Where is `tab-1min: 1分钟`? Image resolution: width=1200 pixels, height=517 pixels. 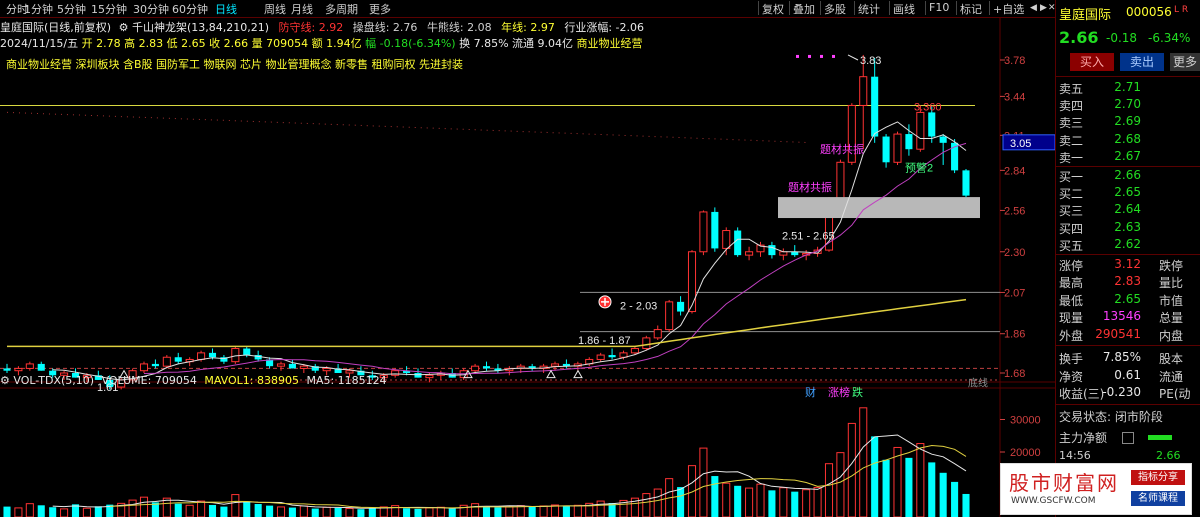
tab-1min: 1分钟 is located at coordinates (38, 9).